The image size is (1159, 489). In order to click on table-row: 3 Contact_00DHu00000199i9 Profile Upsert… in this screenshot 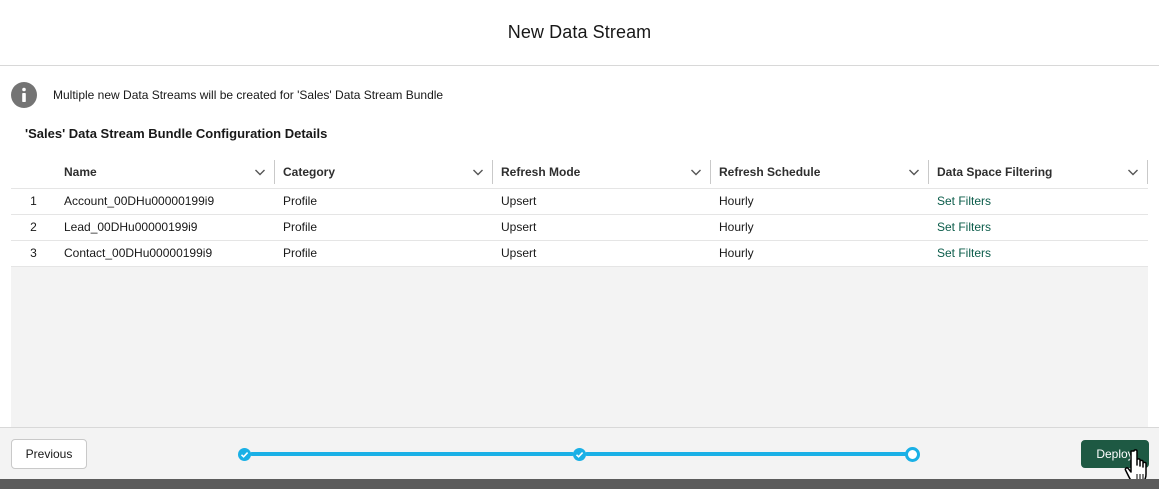, I will do `click(579, 253)`.